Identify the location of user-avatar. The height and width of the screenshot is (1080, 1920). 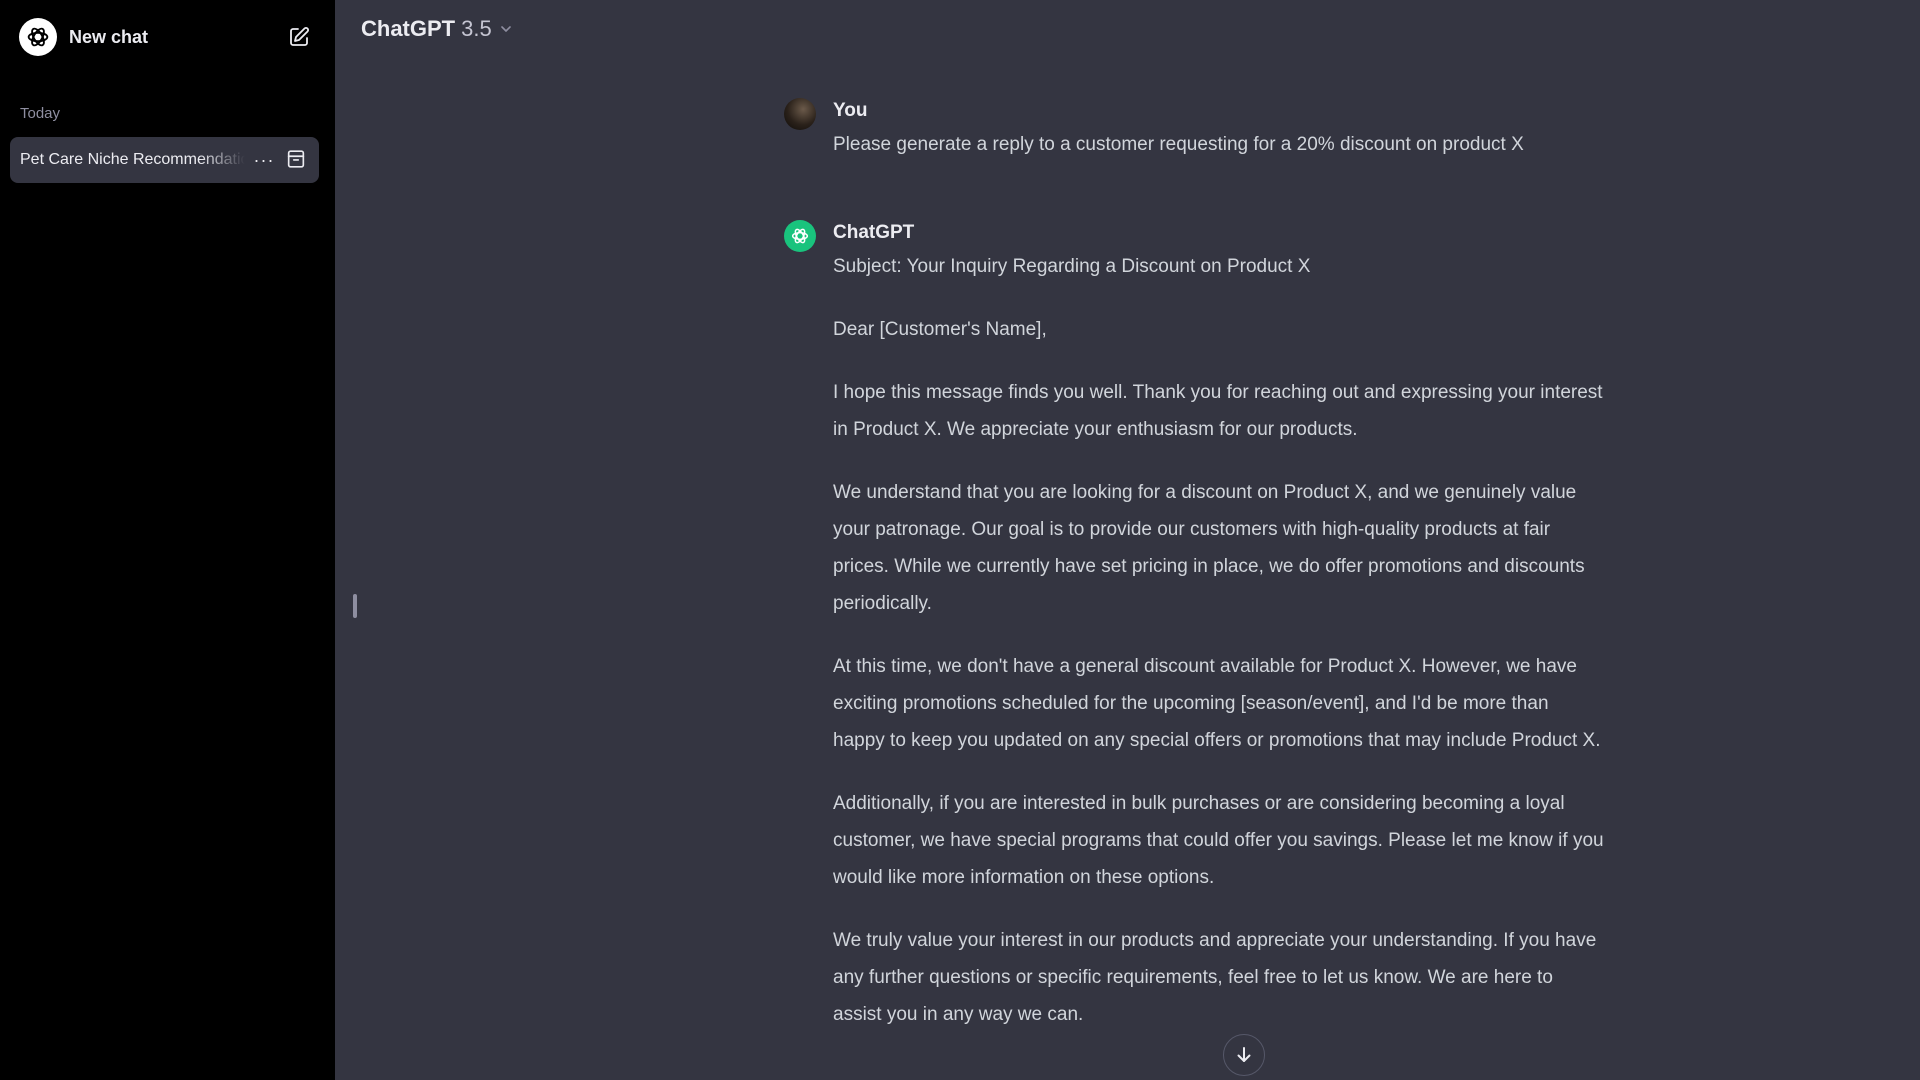
(800, 114).